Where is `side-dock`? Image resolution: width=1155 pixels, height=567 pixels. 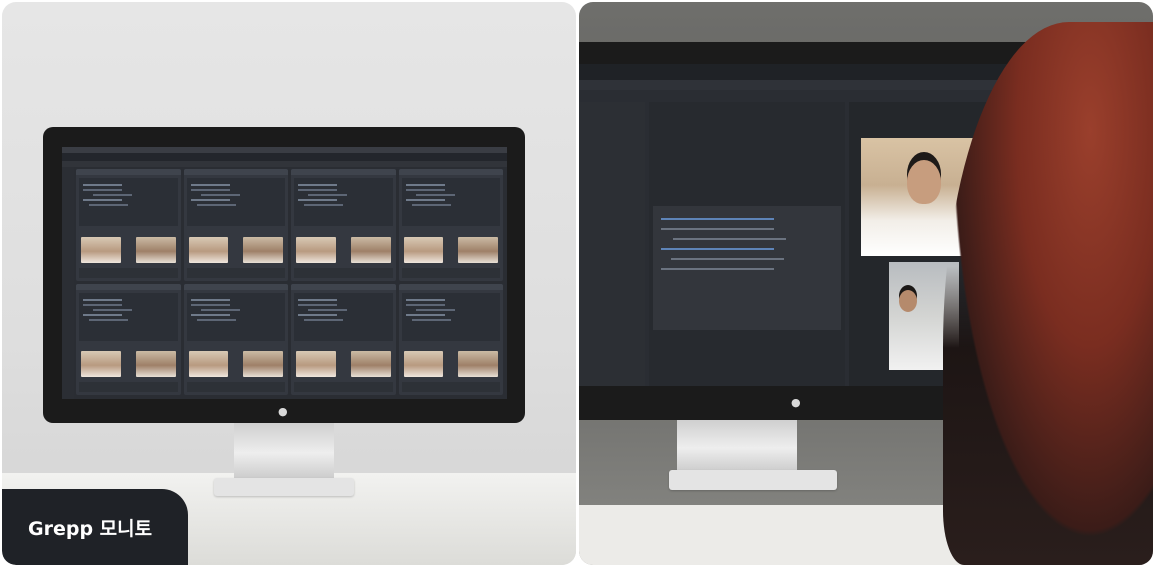 side-dock is located at coordinates (68, 283).